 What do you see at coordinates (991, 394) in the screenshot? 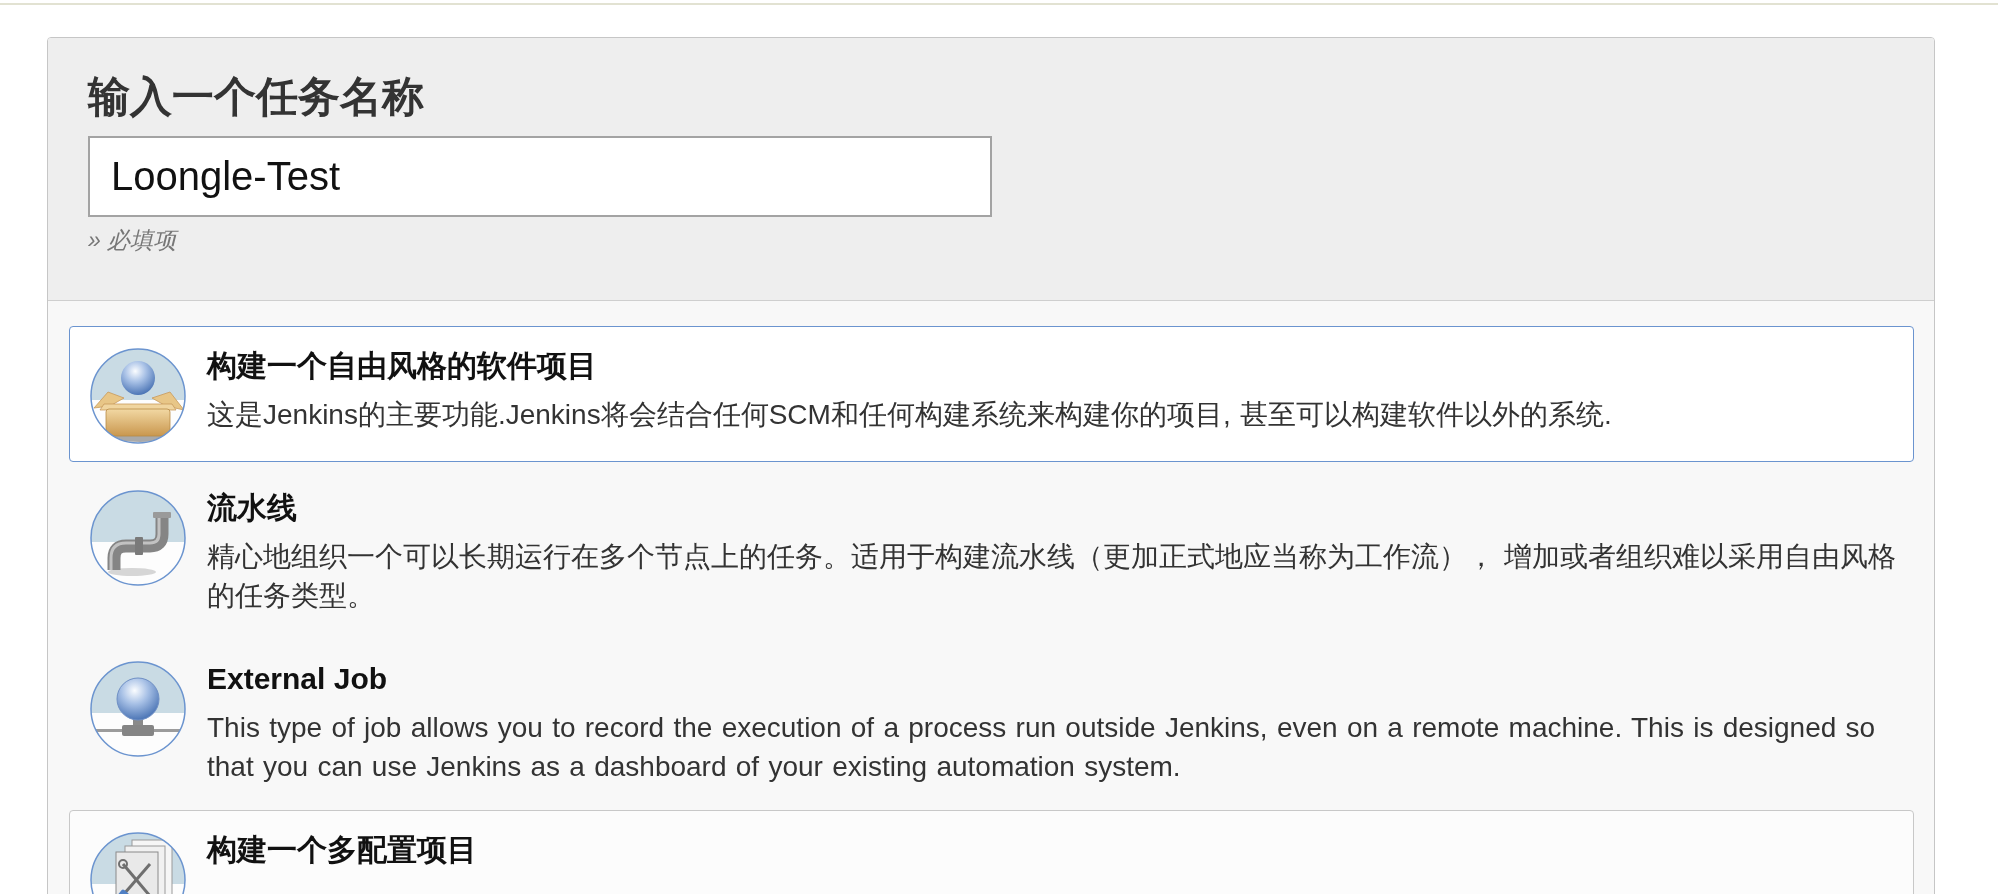
I see `job-type-option: 构建一个自由风格的软件项目 这是Jenkins的主要功能.Jenkins将会结合任何SCM和任何构建系统来构建你的项目, 甚至可以构建软件以外的系统.` at bounding box center [991, 394].